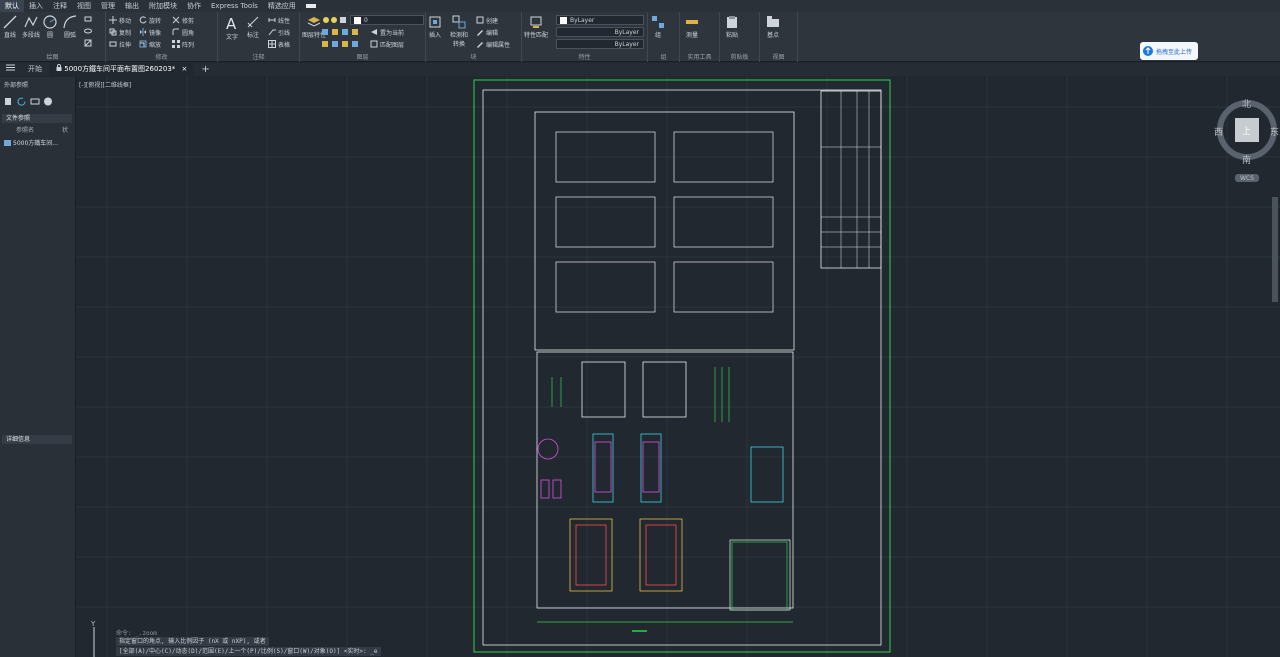 This screenshot has width=1280, height=657. I want to click on detect-convert-button: 检测和 转换, so click(459, 31).